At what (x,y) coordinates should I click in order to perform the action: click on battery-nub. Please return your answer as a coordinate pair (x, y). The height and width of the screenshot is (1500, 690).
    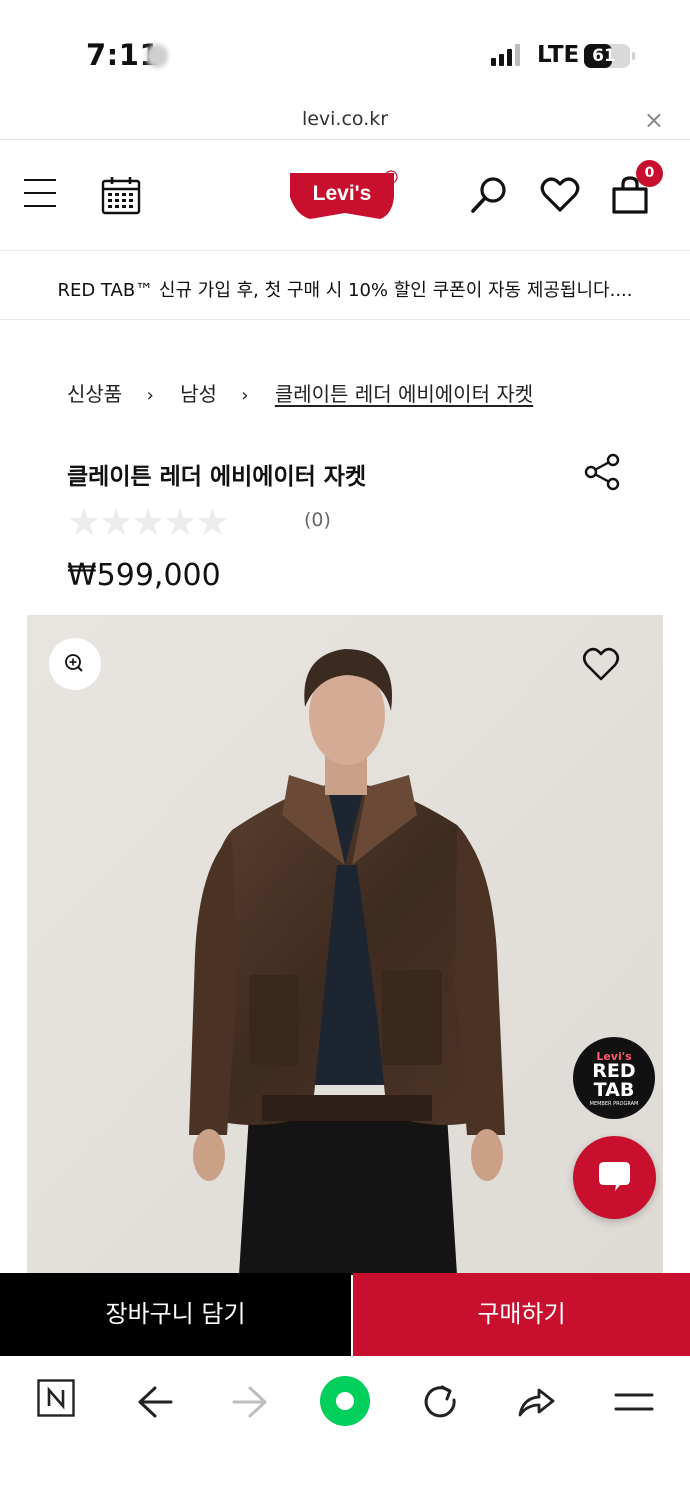
    Looking at the image, I should click on (633, 56).